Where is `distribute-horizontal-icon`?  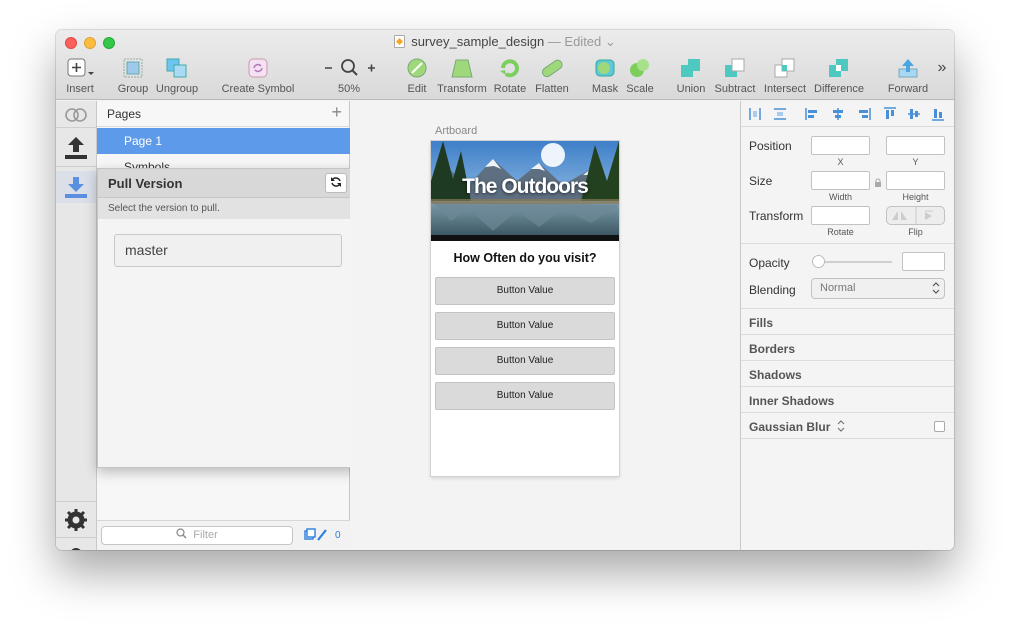
distribute-horizontal-icon is located at coordinates (755, 114).